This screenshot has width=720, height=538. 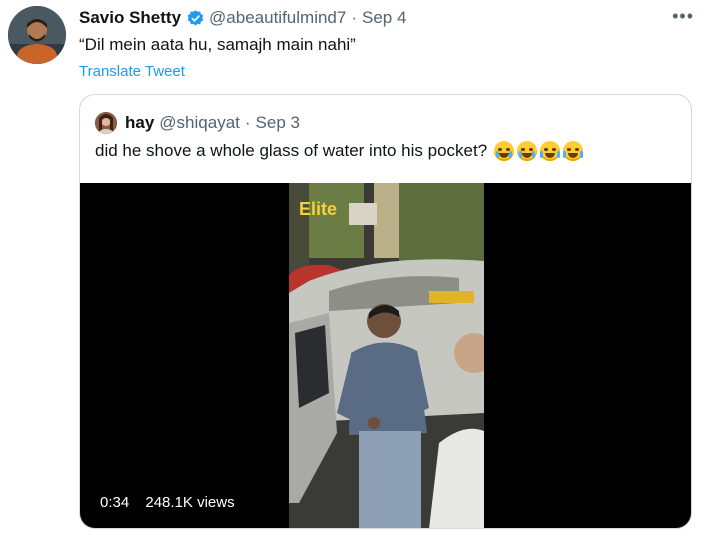 What do you see at coordinates (278, 123) in the screenshot?
I see `quoted-tweet-date: Sep 3` at bounding box center [278, 123].